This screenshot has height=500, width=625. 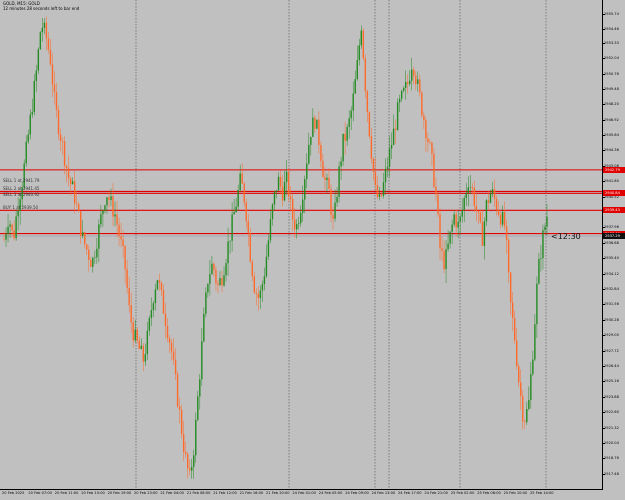 I want to click on level-label: BUY 1 at 2939.50, so click(x=21, y=208).